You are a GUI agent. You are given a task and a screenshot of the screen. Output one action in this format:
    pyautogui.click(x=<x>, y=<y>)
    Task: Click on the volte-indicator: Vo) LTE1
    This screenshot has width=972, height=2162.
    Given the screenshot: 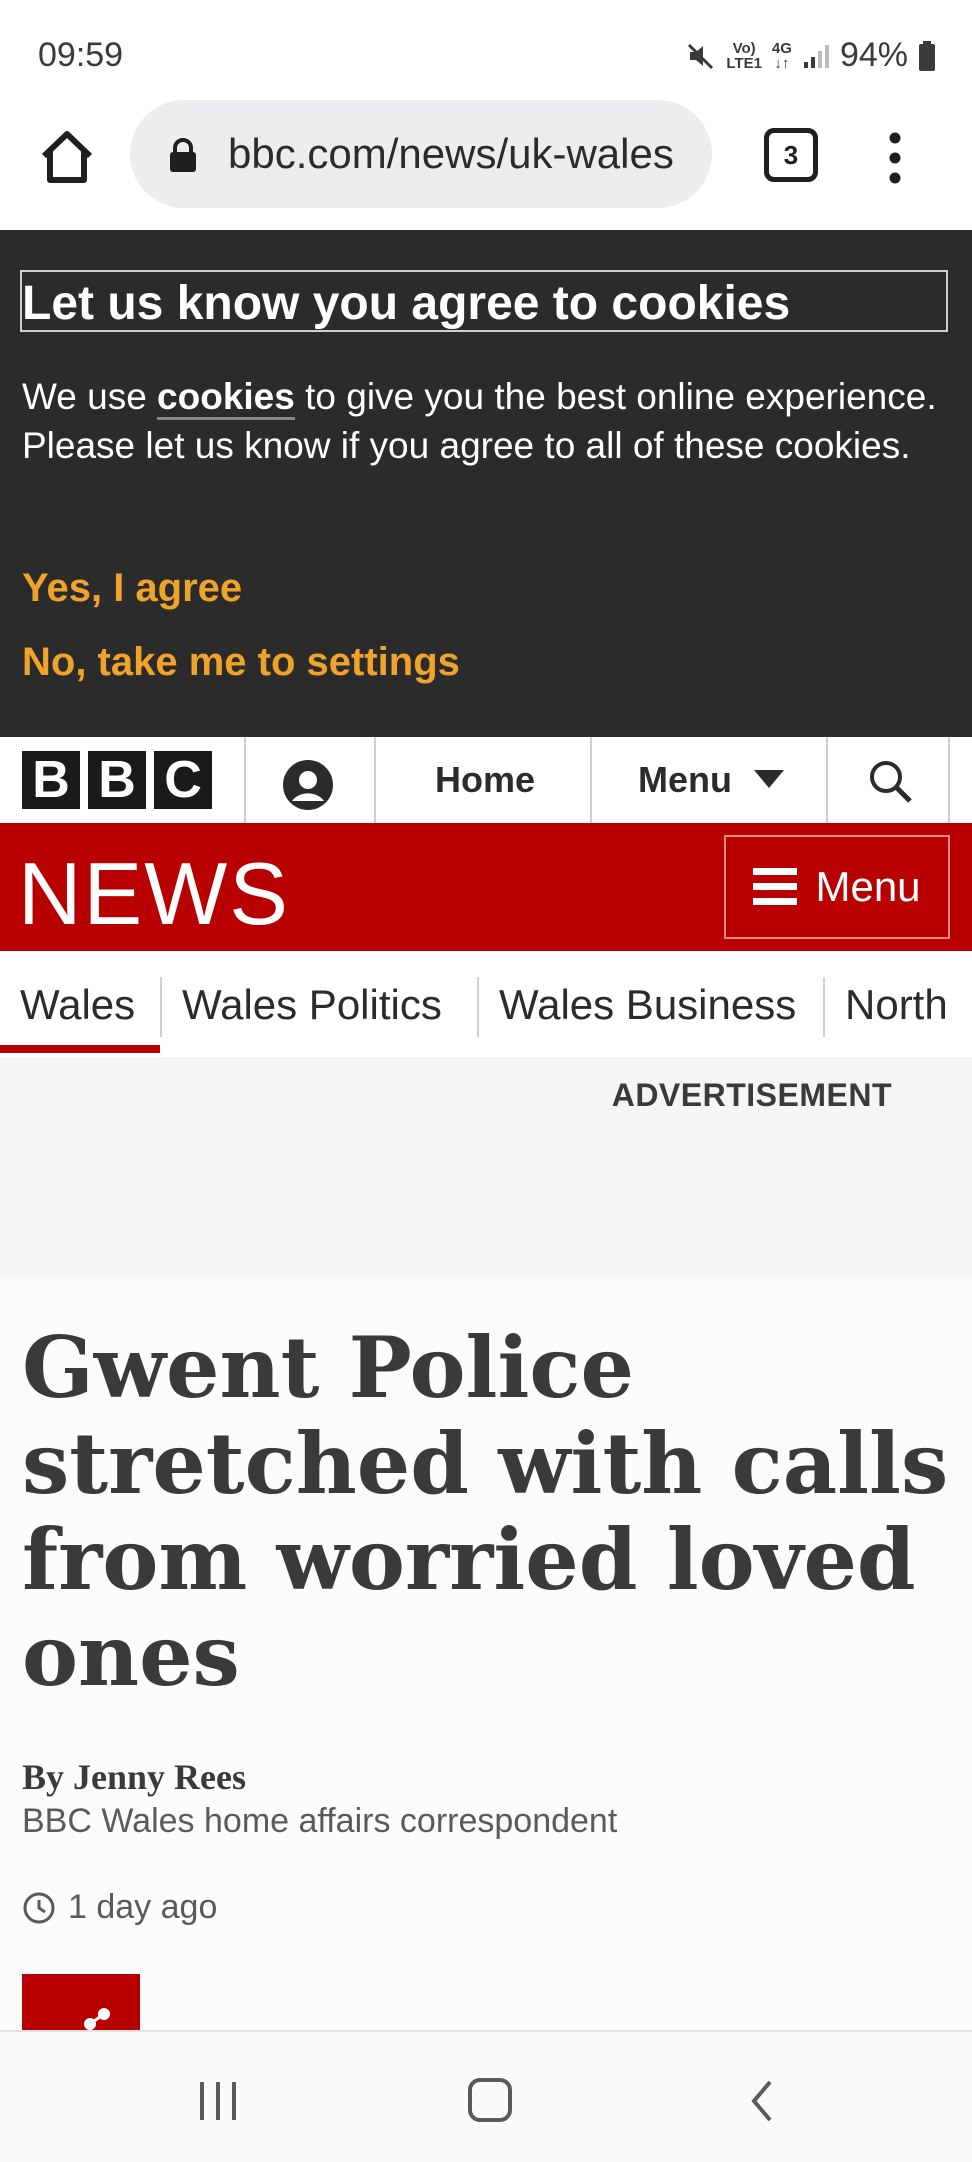 What is the action you would take?
    pyautogui.click(x=744, y=55)
    